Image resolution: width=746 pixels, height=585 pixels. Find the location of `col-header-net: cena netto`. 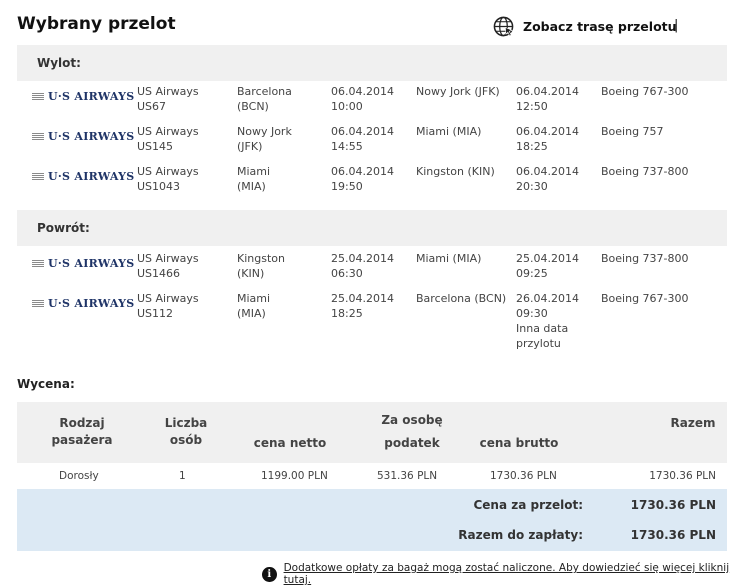

col-header-net: cena netto is located at coordinates (290, 443).